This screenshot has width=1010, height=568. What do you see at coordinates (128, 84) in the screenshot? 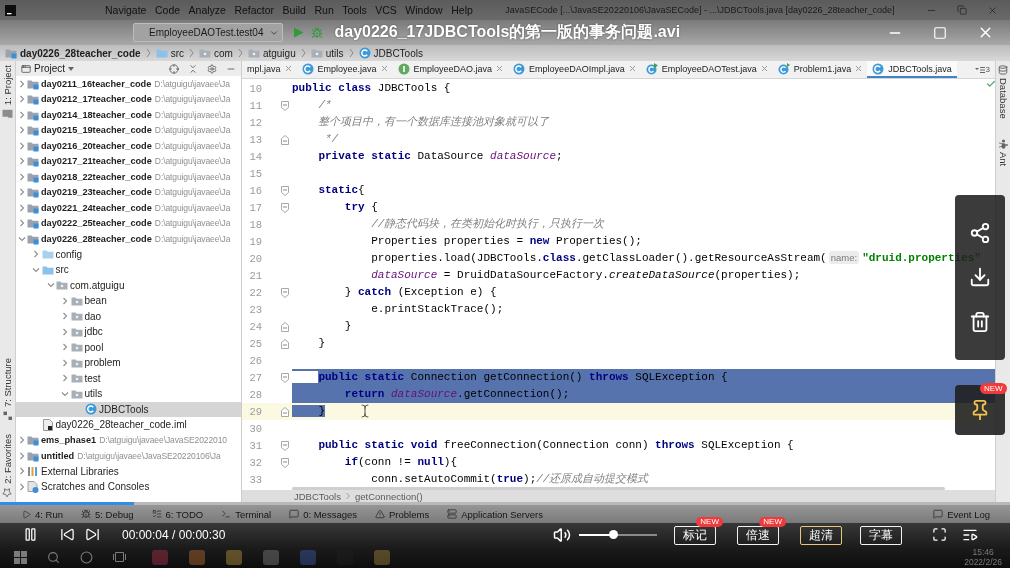
I see `tree-item: day0211_16teacher_code D:\atguigu\javaee\Ja` at bounding box center [128, 84].